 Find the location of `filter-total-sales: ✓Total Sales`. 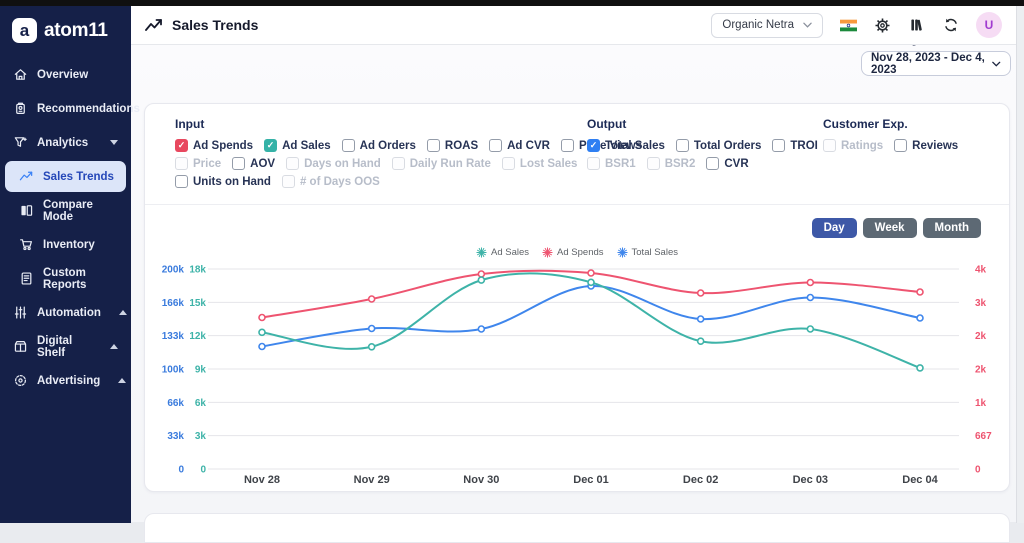

filter-total-sales: ✓Total Sales is located at coordinates (626, 145).